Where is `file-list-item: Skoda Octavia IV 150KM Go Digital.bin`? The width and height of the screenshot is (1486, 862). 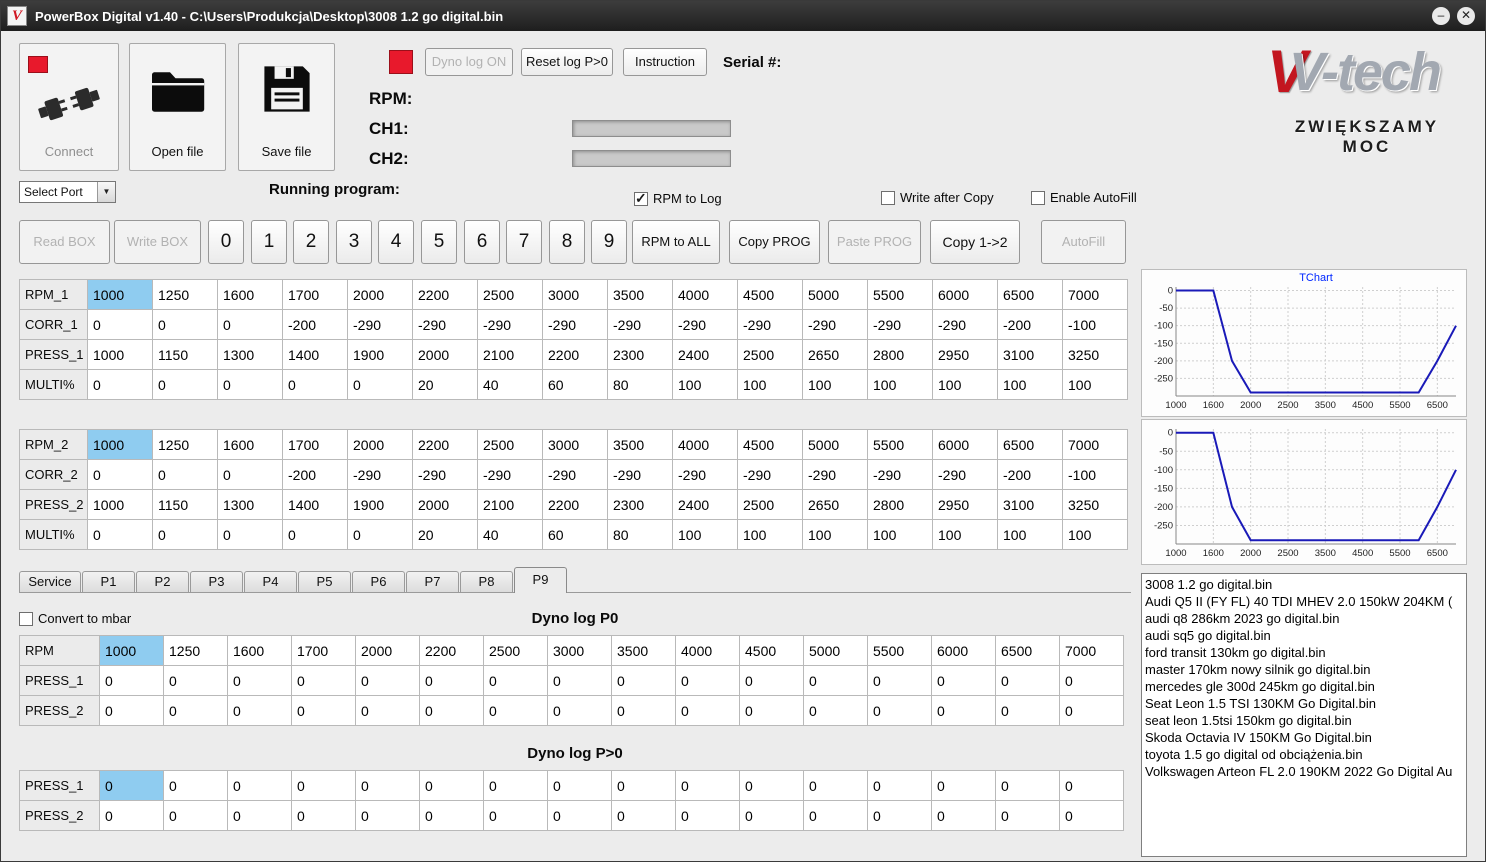 file-list-item: Skoda Octavia IV 150KM Go Digital.bin is located at coordinates (1304, 737).